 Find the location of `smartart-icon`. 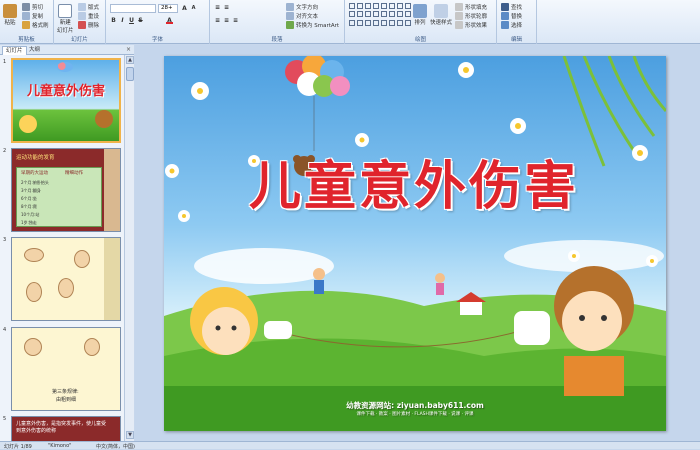

smartart-icon is located at coordinates (290, 25).